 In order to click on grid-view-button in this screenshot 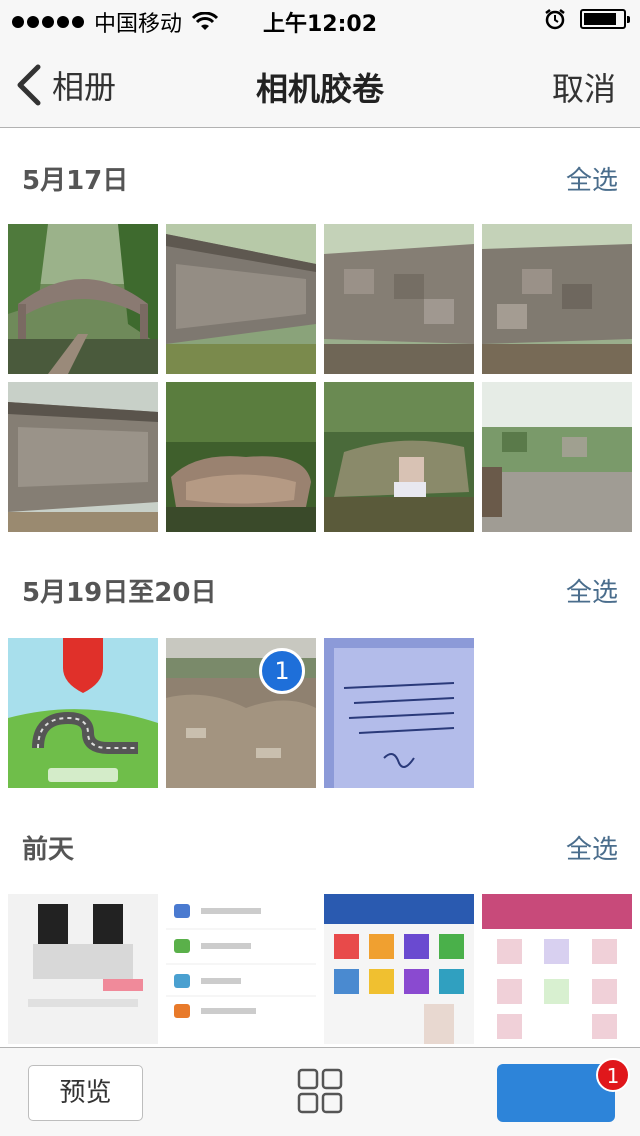, I will do `click(320, 1091)`.